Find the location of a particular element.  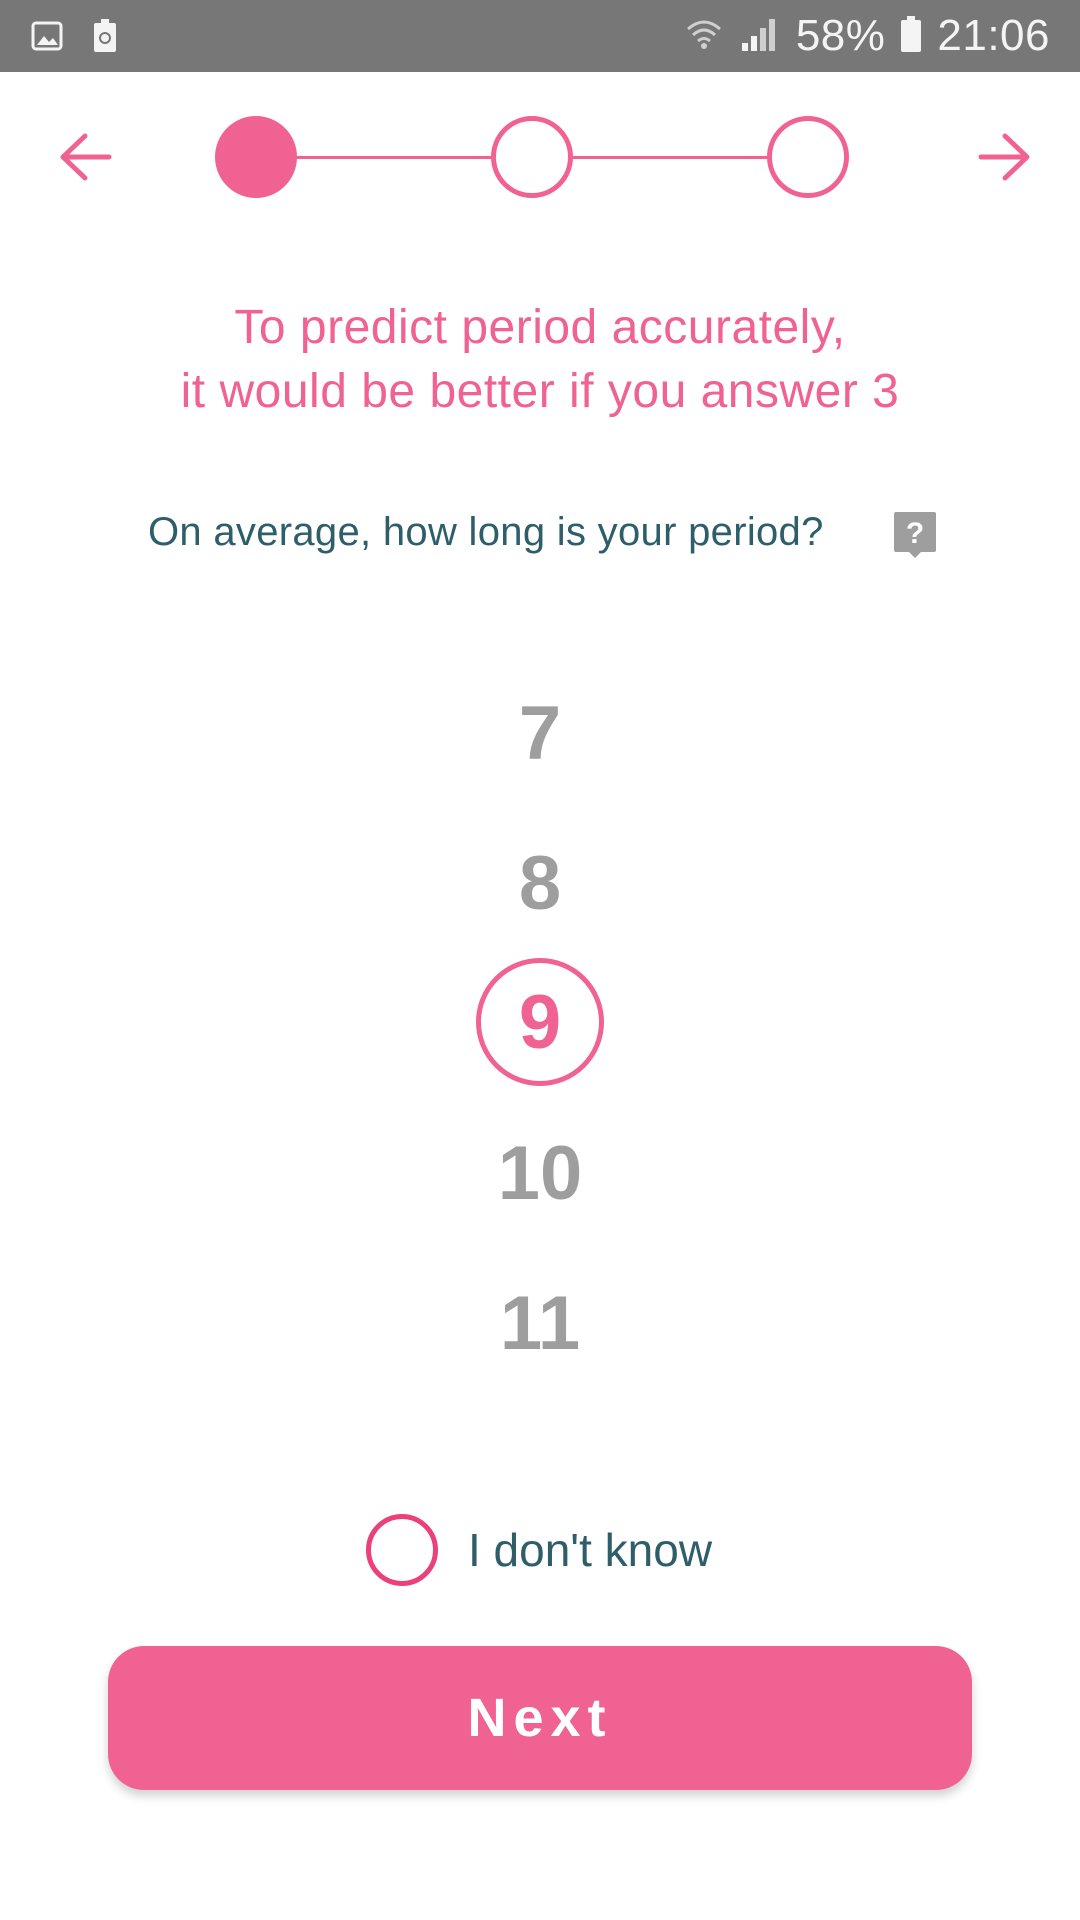

question-help-icon: ? is located at coordinates (915, 535).